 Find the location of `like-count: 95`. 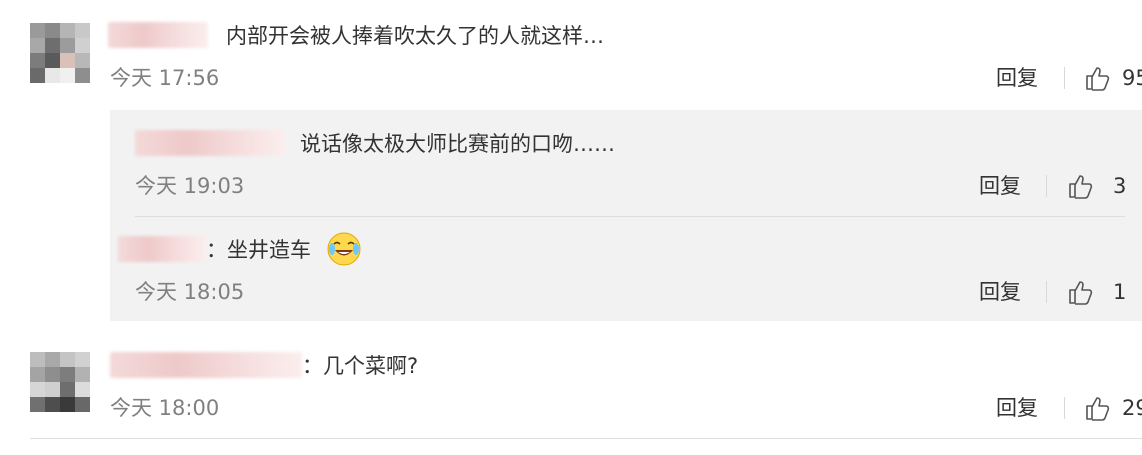

like-count: 95 is located at coordinates (1132, 78).